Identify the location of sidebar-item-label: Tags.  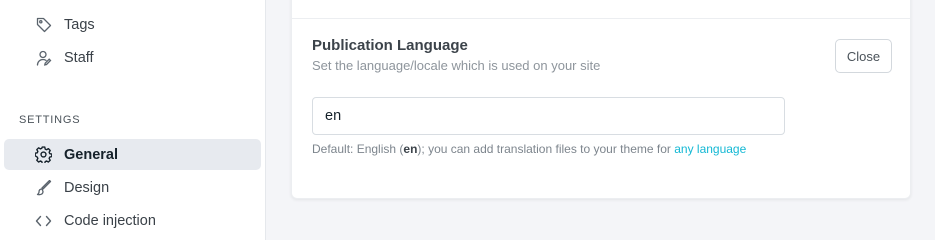
(79, 24).